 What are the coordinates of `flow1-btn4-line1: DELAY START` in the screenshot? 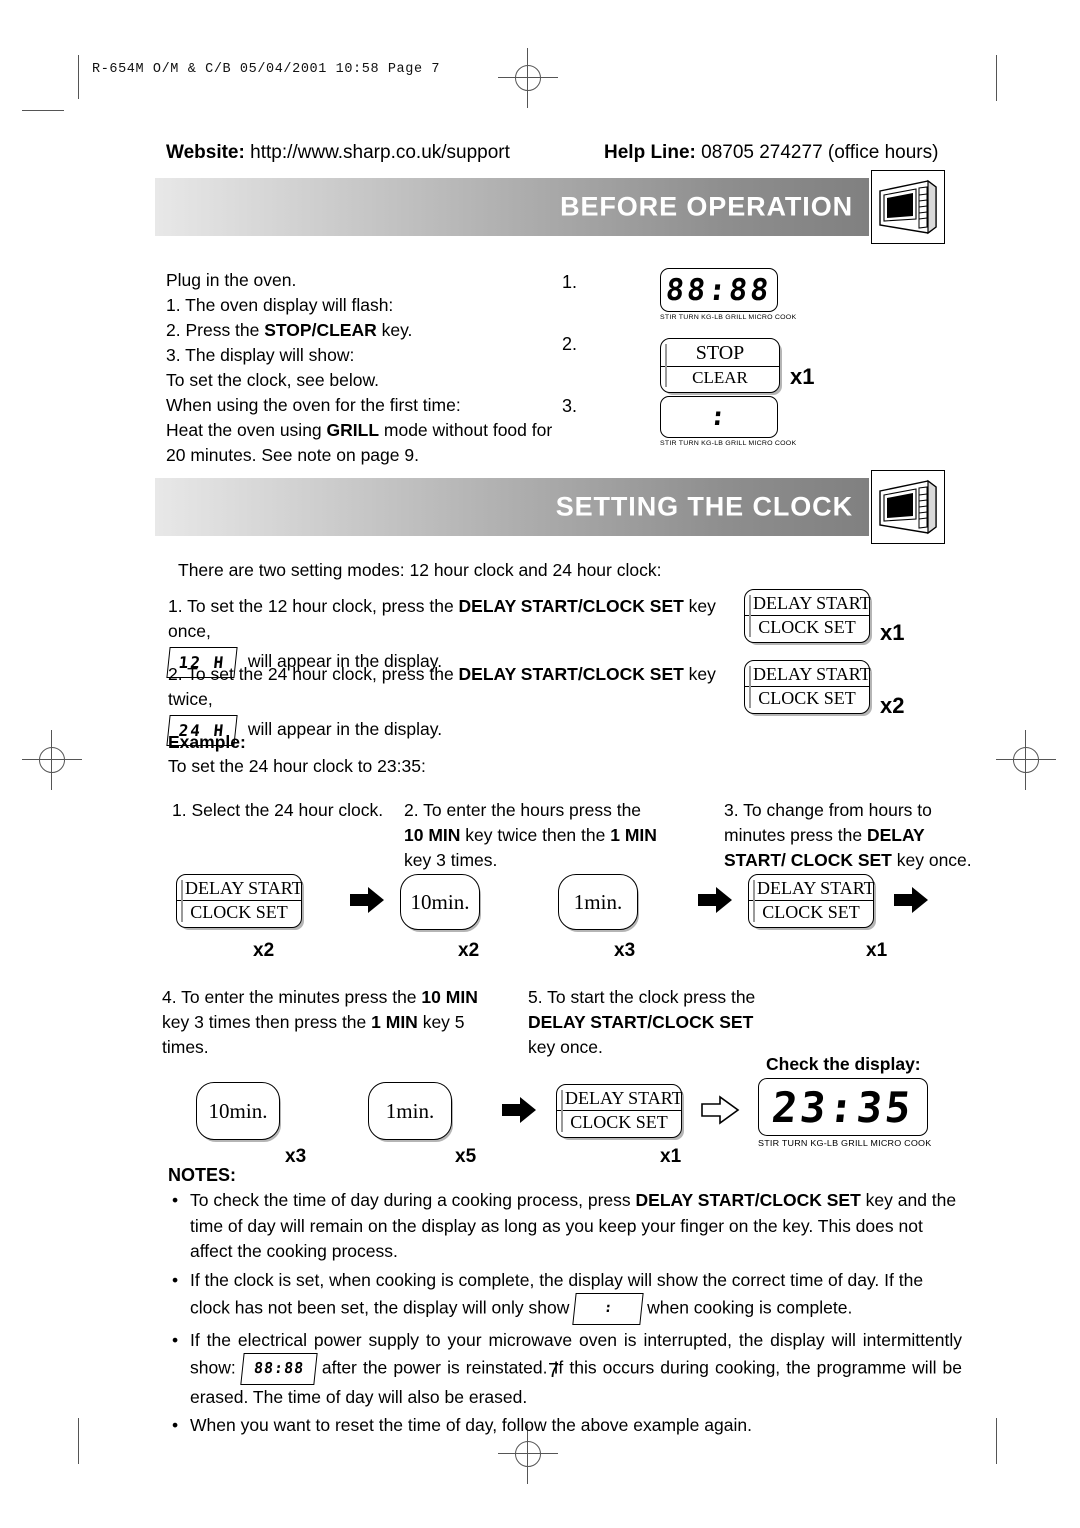 It's located at (812, 889).